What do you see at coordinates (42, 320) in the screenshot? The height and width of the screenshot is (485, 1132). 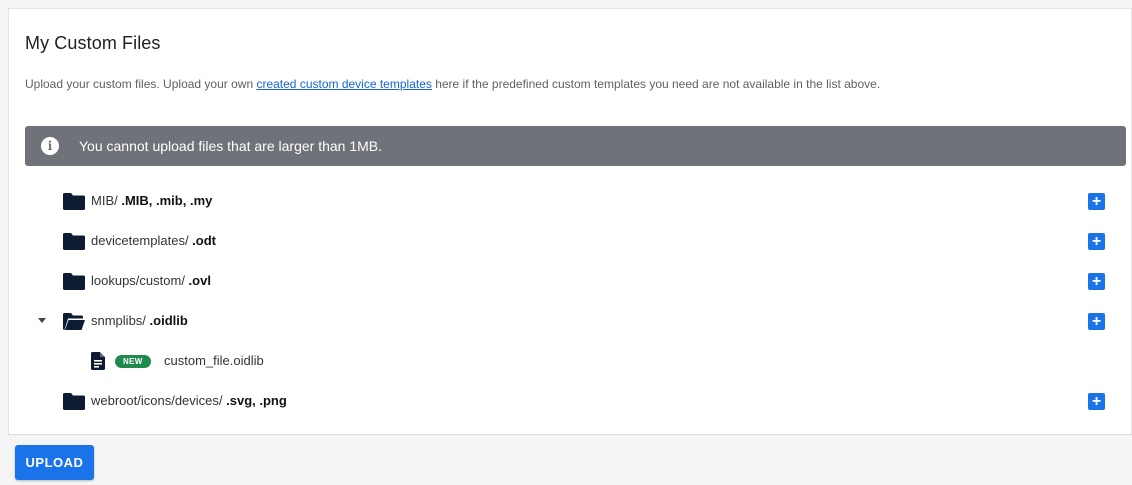 I see `caret-down-icon` at bounding box center [42, 320].